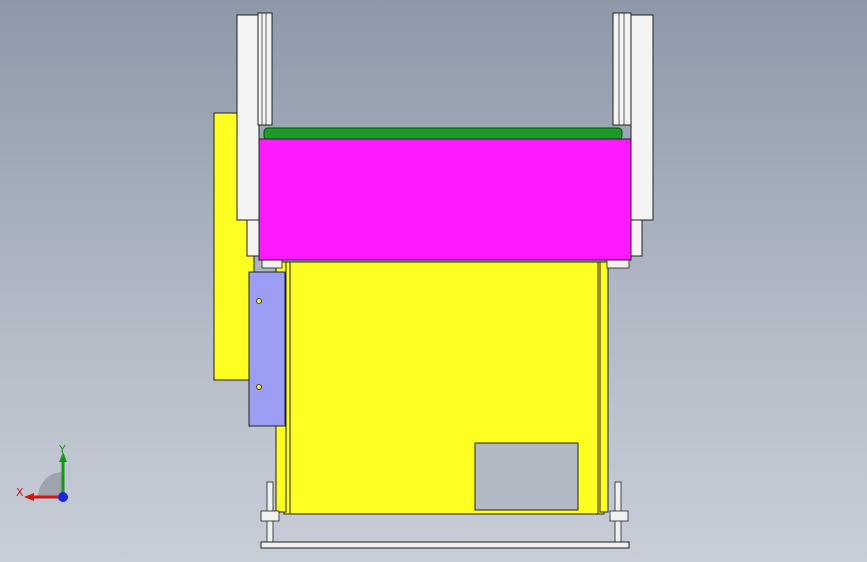  Describe the element at coordinates (259, 301) in the screenshot. I see `plate-hole-top` at that location.